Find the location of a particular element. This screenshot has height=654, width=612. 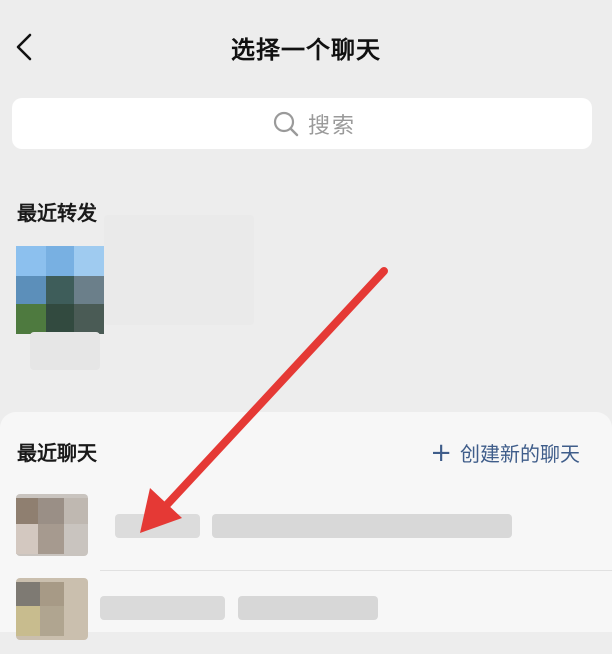

search-placeholder-group: 搜索 is located at coordinates (314, 124).